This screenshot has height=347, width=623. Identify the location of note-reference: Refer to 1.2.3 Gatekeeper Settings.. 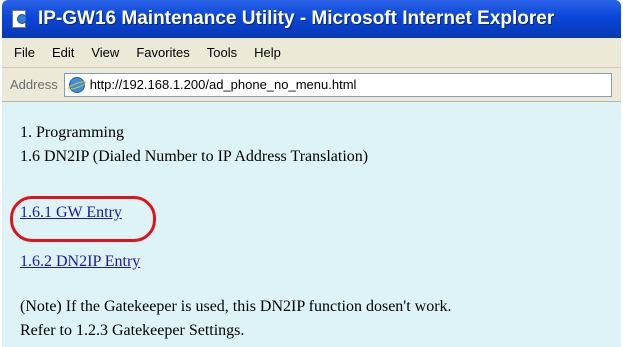
(132, 330).